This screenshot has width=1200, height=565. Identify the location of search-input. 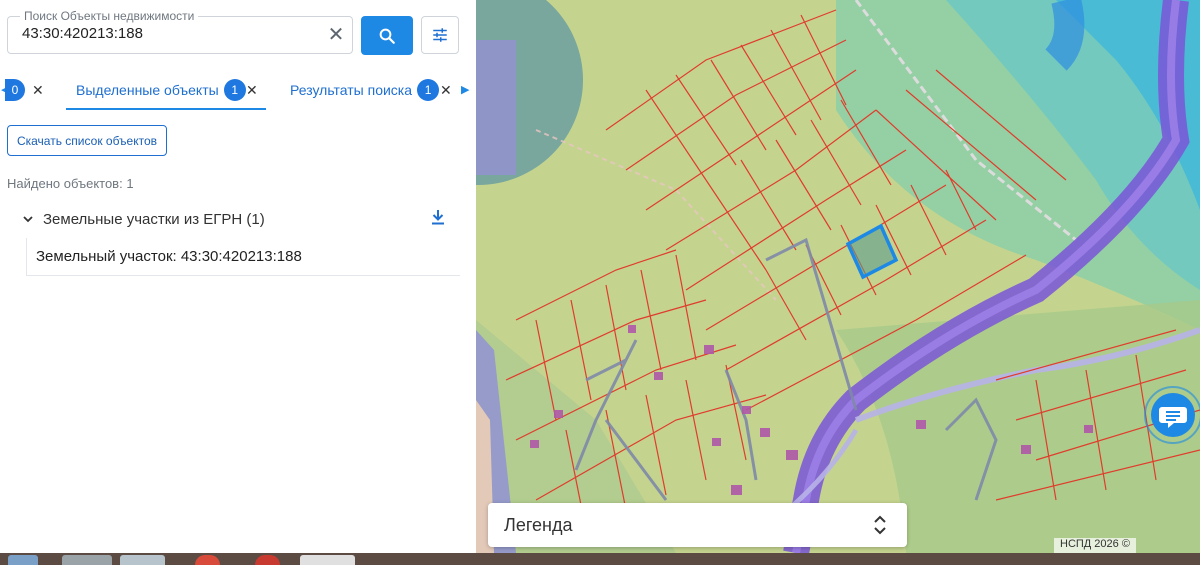
(172, 33).